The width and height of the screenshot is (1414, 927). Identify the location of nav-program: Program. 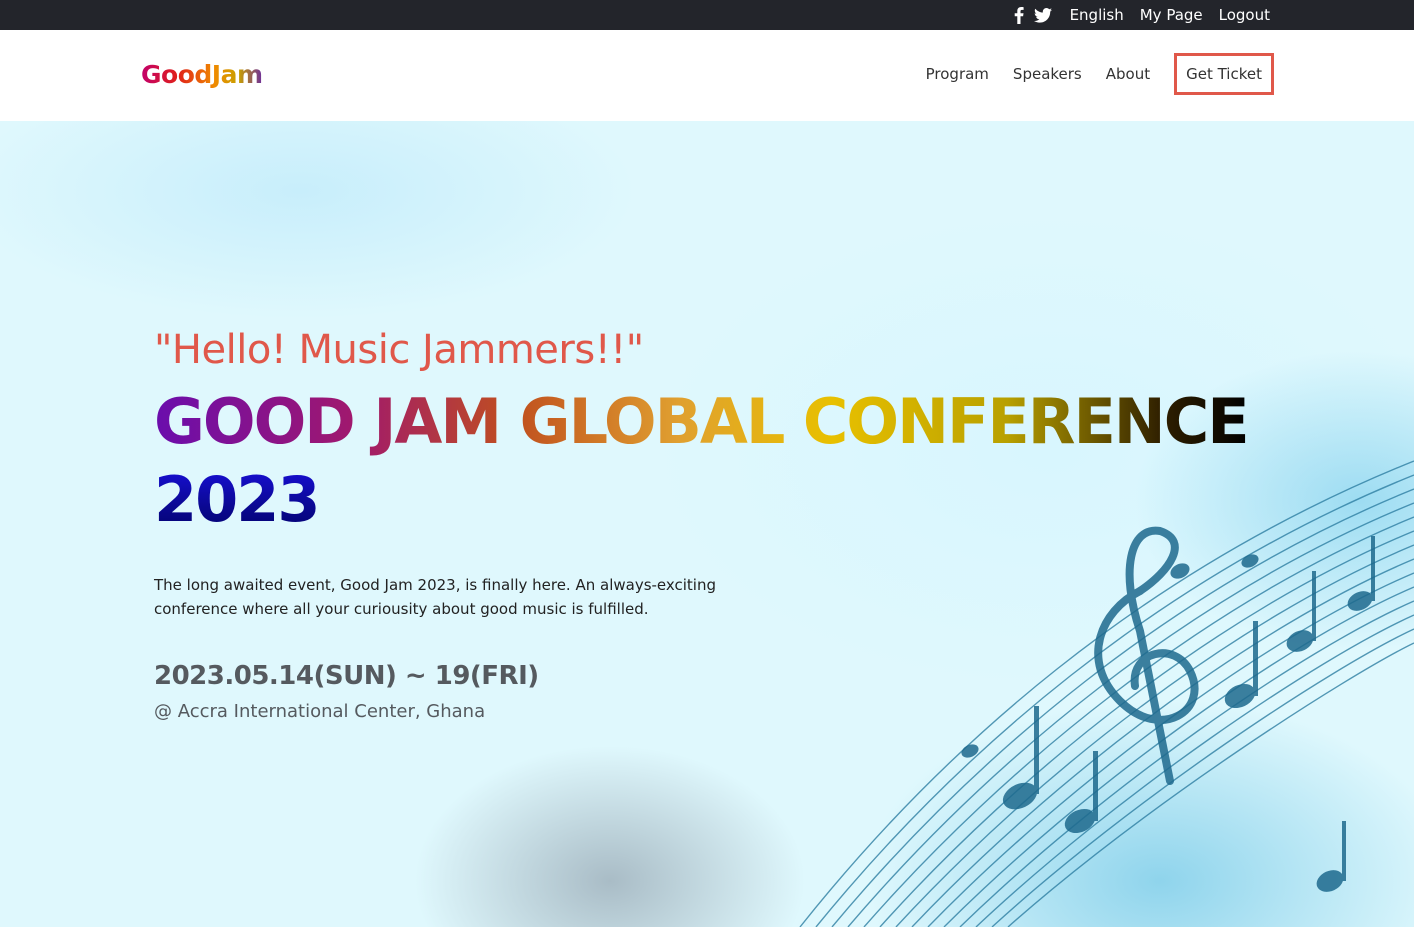
(957, 74).